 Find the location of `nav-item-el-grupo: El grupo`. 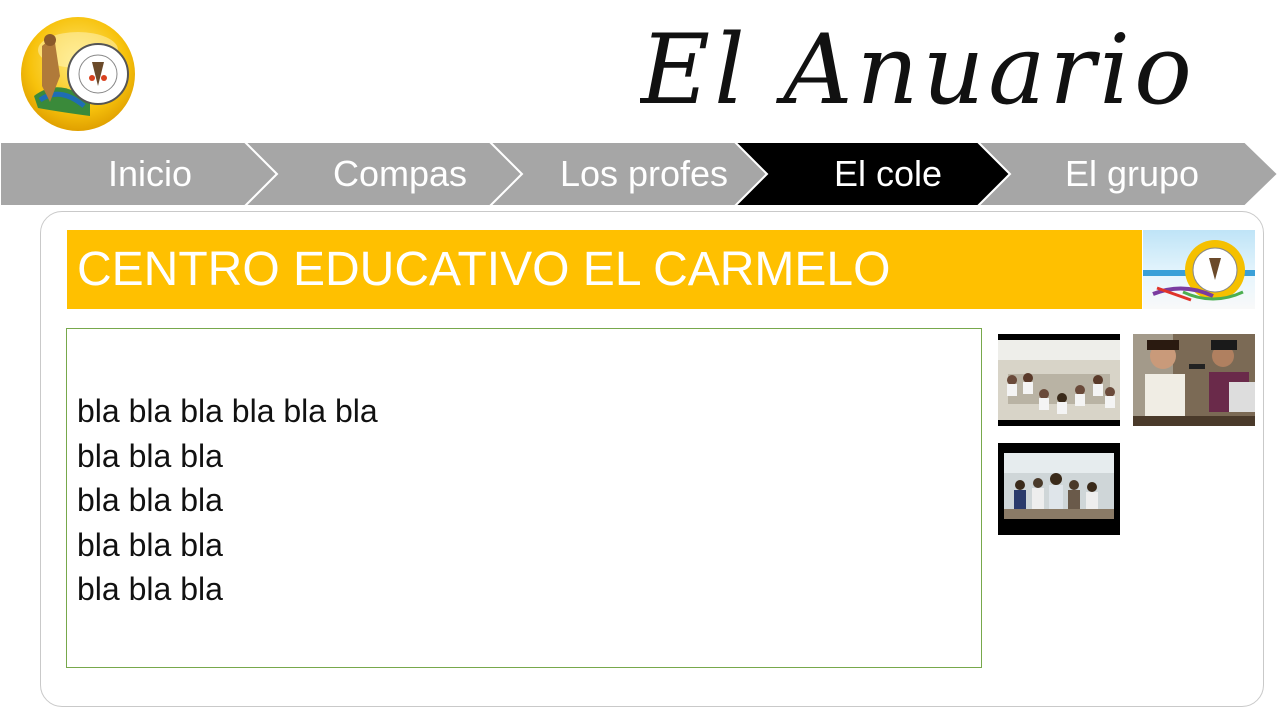

nav-item-el-grupo: El grupo is located at coordinates (1132, 174).